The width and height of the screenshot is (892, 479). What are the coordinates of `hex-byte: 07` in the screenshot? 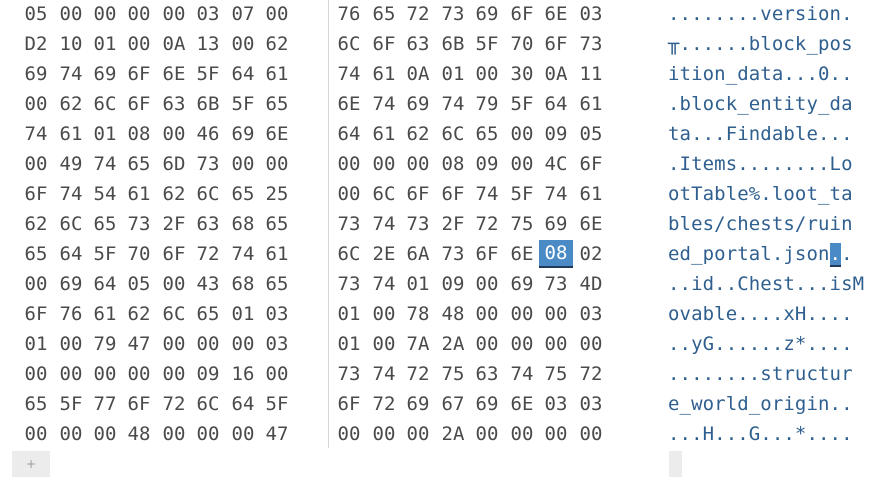 It's located at (243, 14).